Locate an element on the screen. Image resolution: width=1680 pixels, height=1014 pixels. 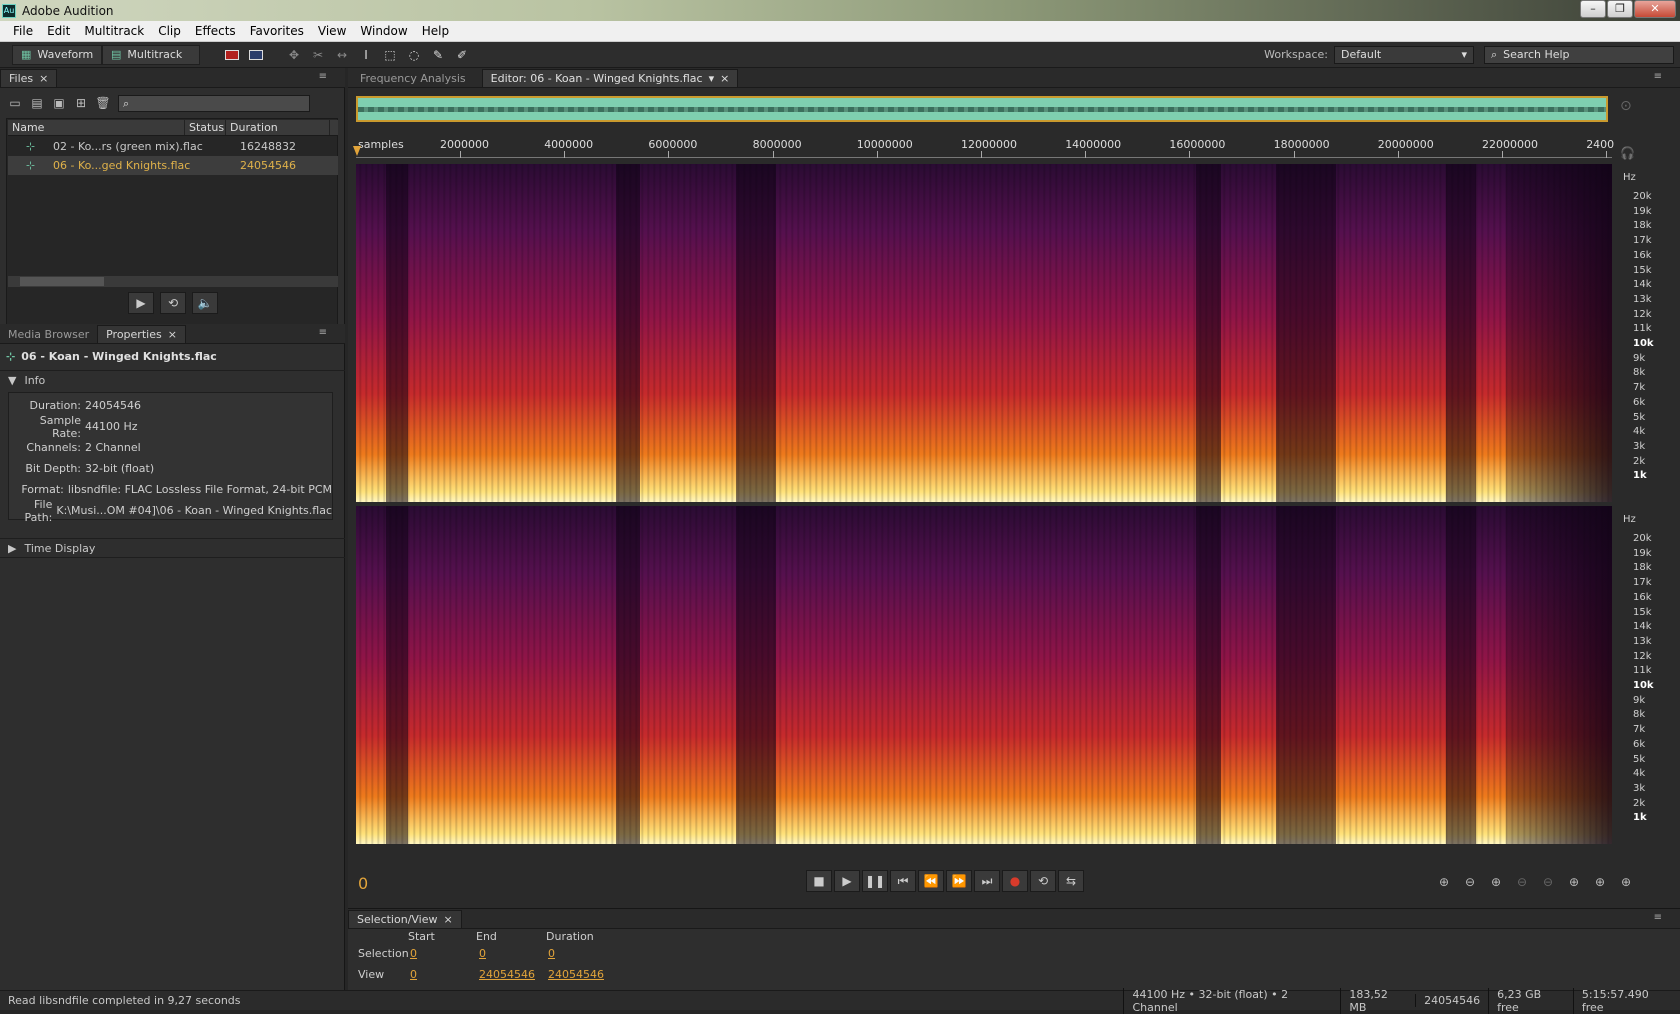
hz-tick-label: 7k is located at coordinates (1639, 730).